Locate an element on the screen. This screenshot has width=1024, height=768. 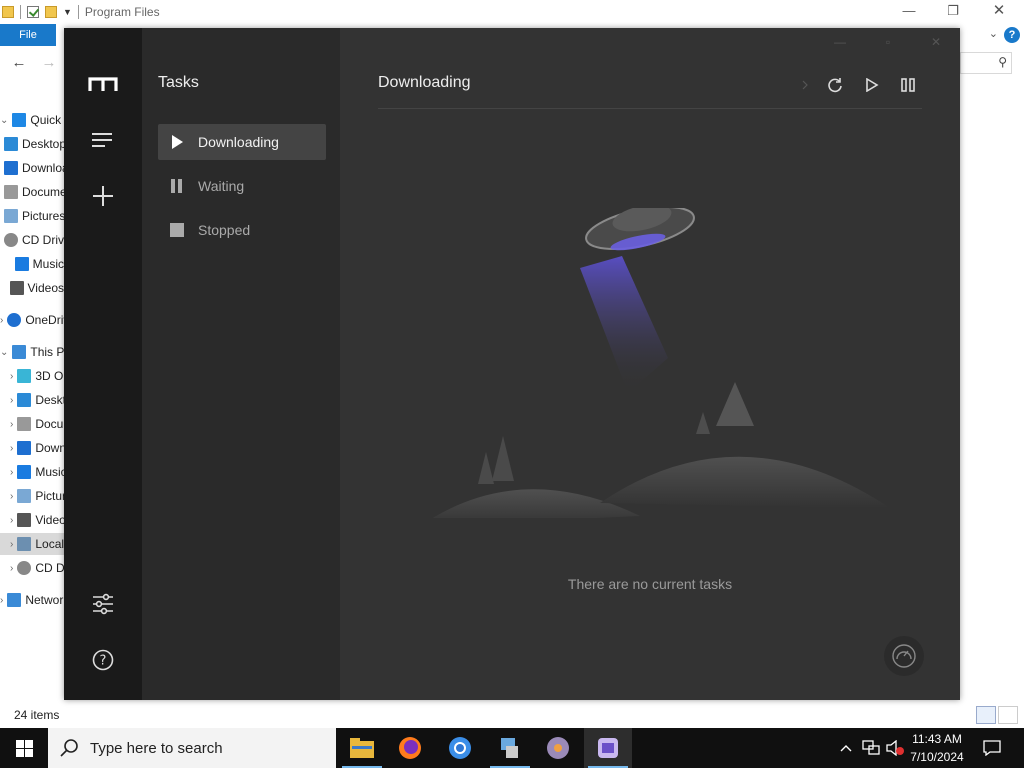
local-disk-icon is located at coordinates (24, 544).